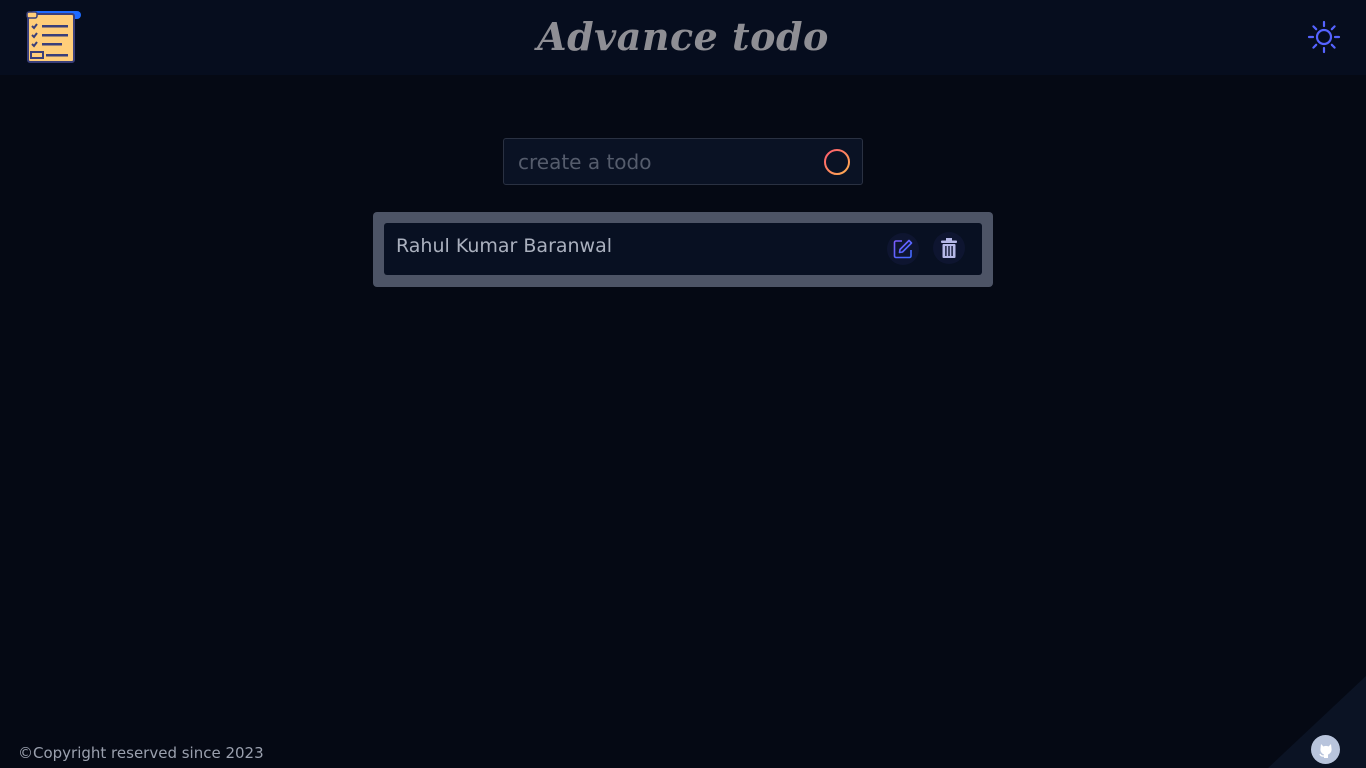  Describe the element at coordinates (949, 248) in the screenshot. I see `trash-icon` at that location.